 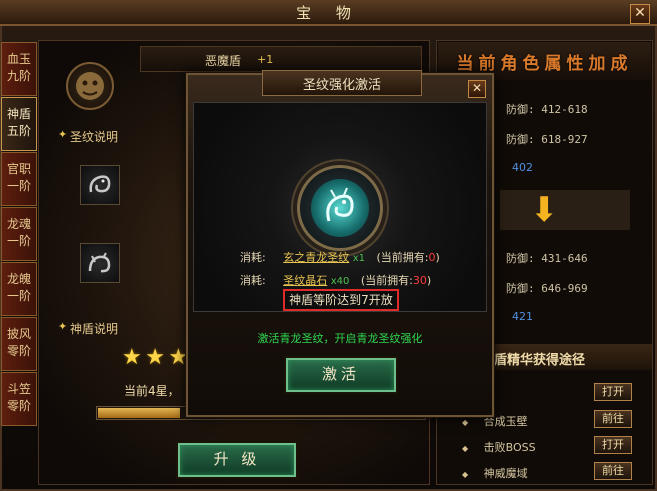 What do you see at coordinates (547, 258) in the screenshot?
I see `stat-line: 防御: 431-646` at bounding box center [547, 258].